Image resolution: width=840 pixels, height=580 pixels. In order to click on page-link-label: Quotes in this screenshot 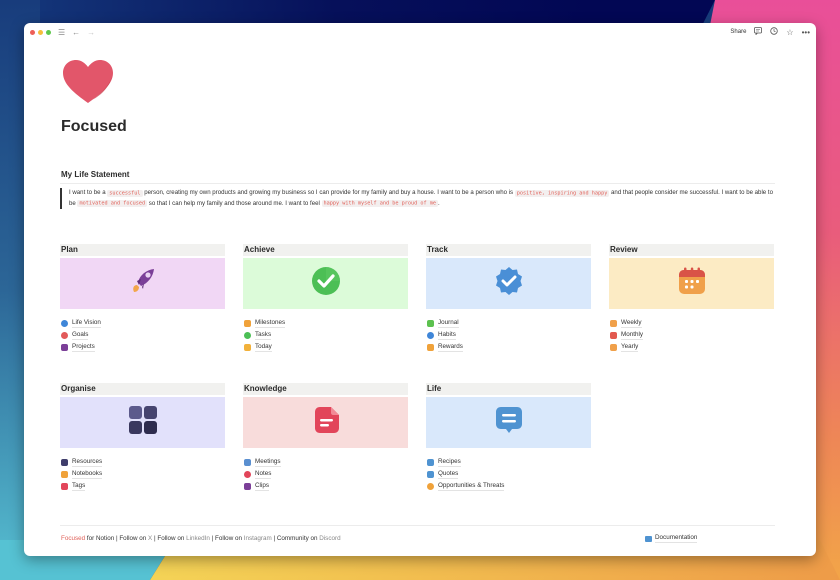, I will do `click(448, 474)`.